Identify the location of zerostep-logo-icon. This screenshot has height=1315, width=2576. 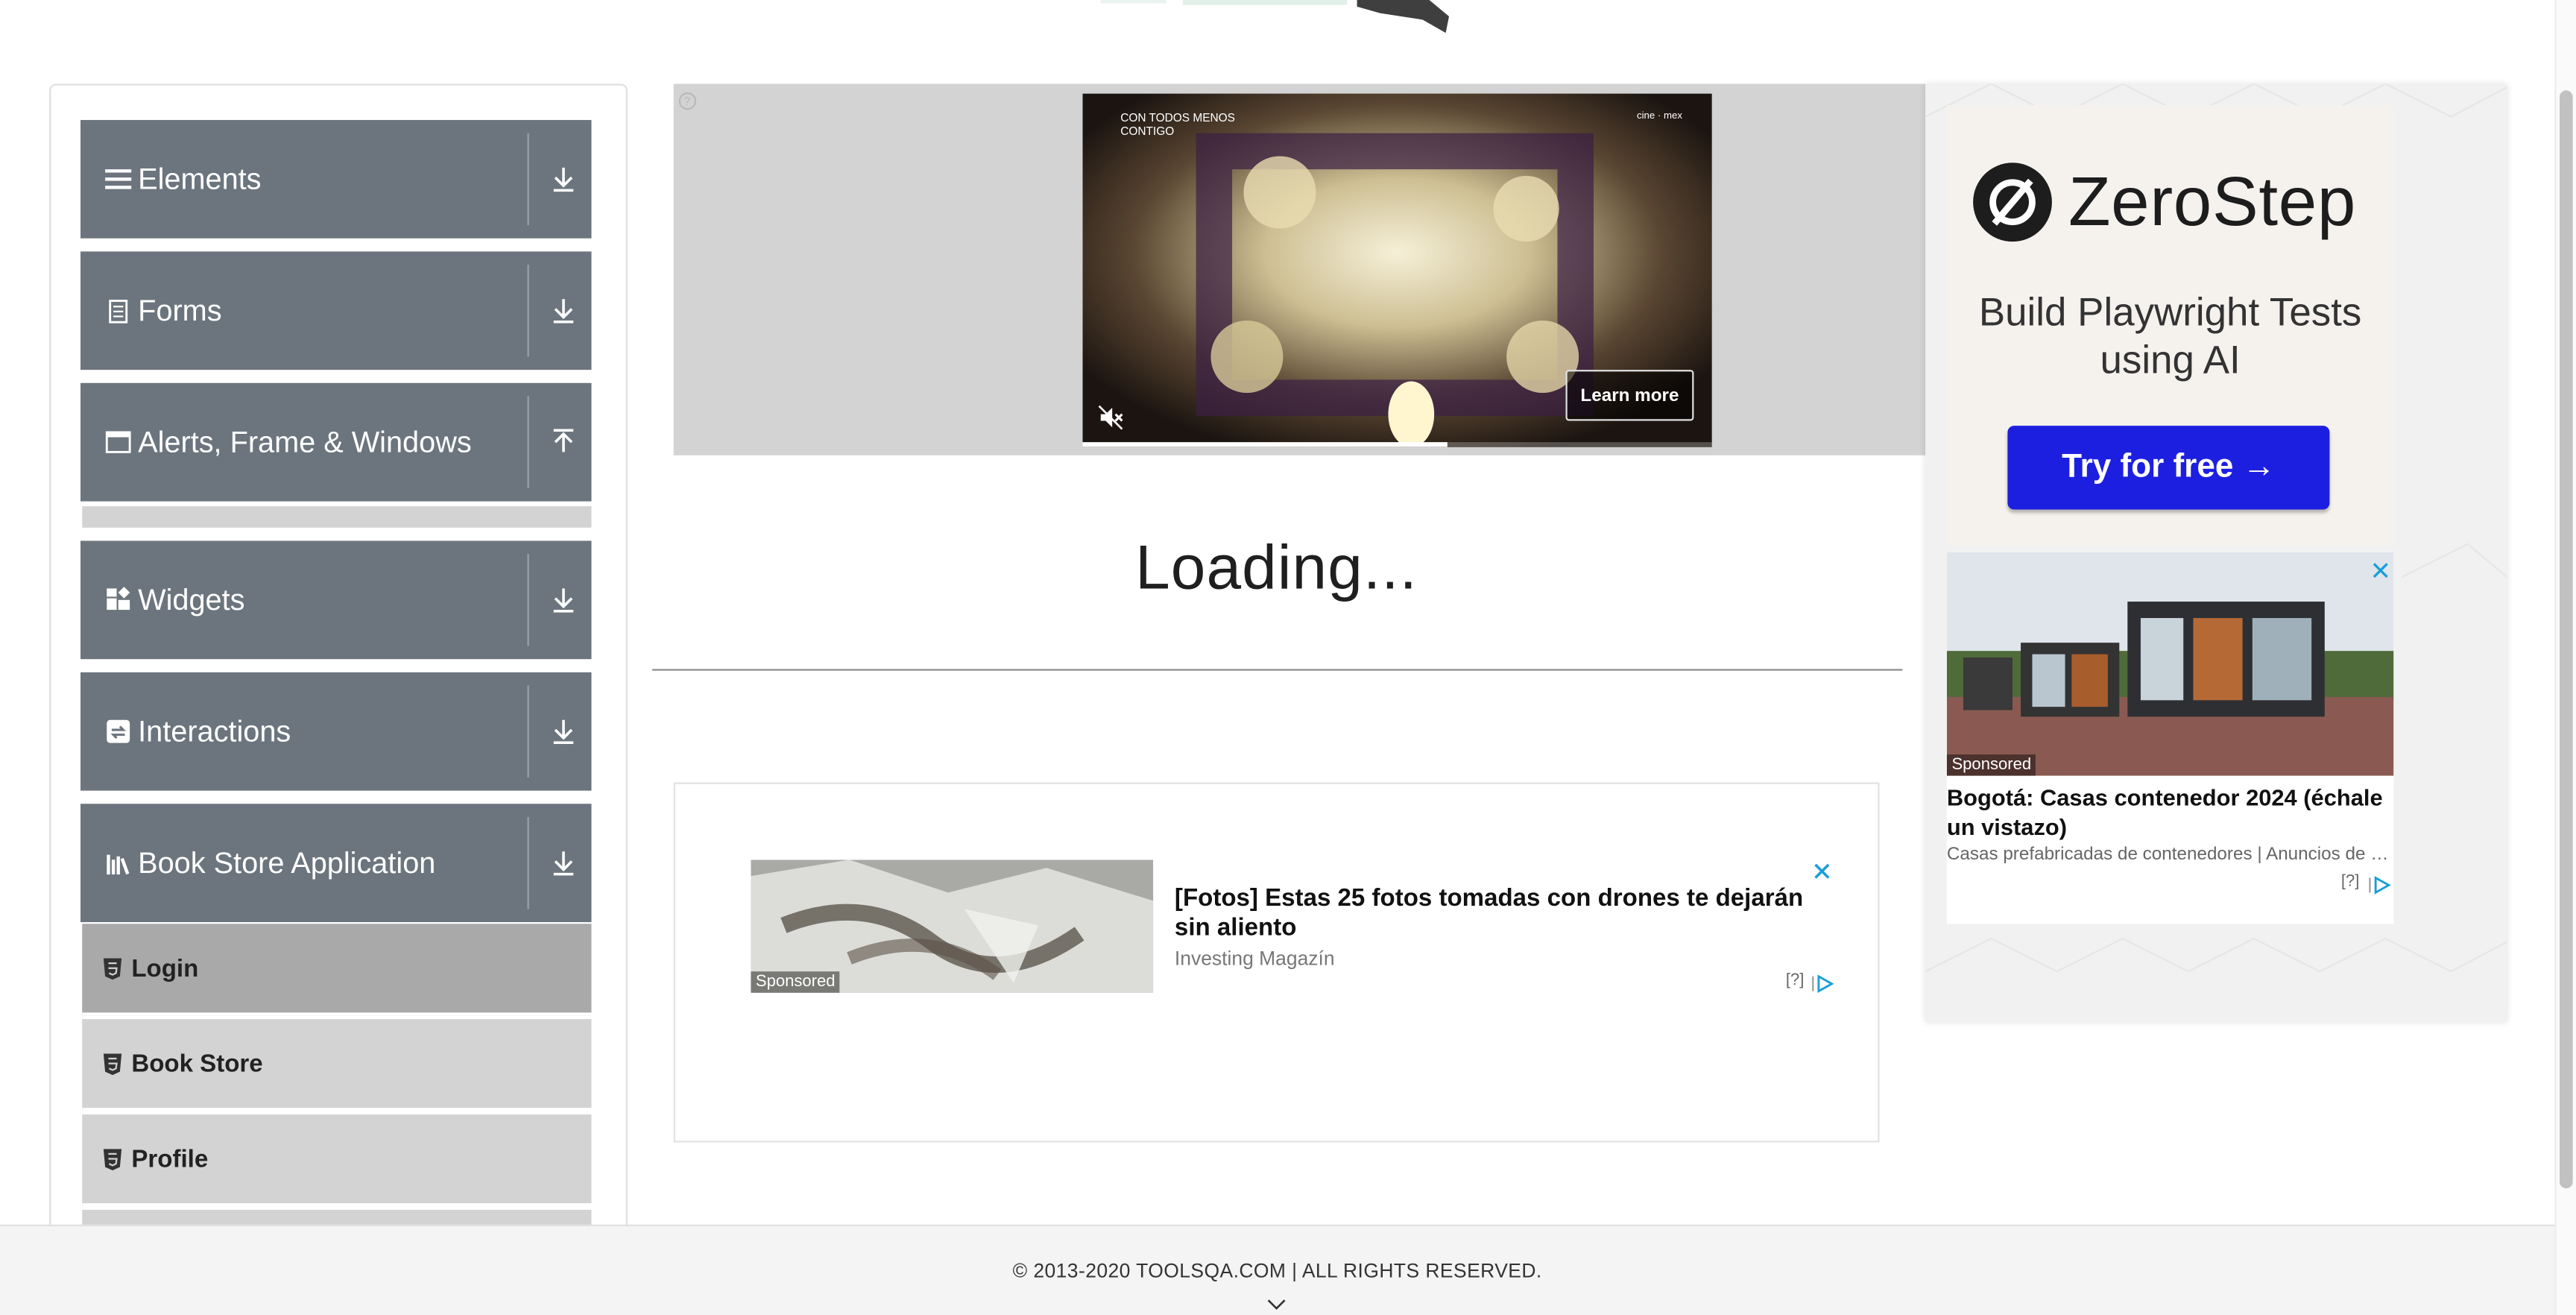
(2012, 202).